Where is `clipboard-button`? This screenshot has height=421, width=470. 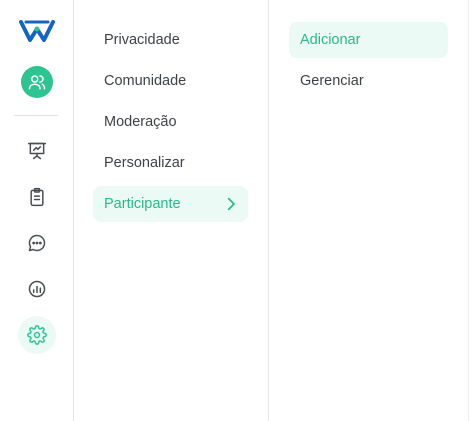 clipboard-button is located at coordinates (37, 197).